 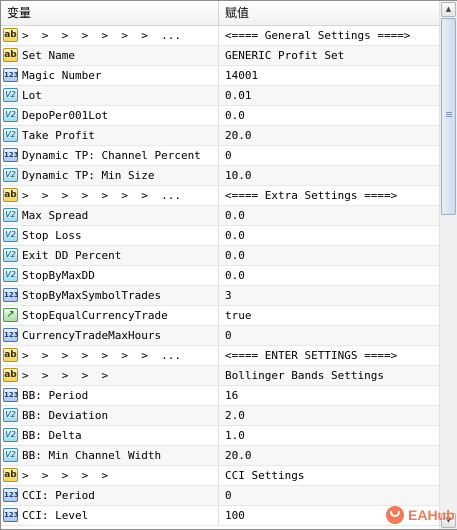 What do you see at coordinates (329, 55) in the screenshot?
I see `value-cell: GENERIC Profit Set` at bounding box center [329, 55].